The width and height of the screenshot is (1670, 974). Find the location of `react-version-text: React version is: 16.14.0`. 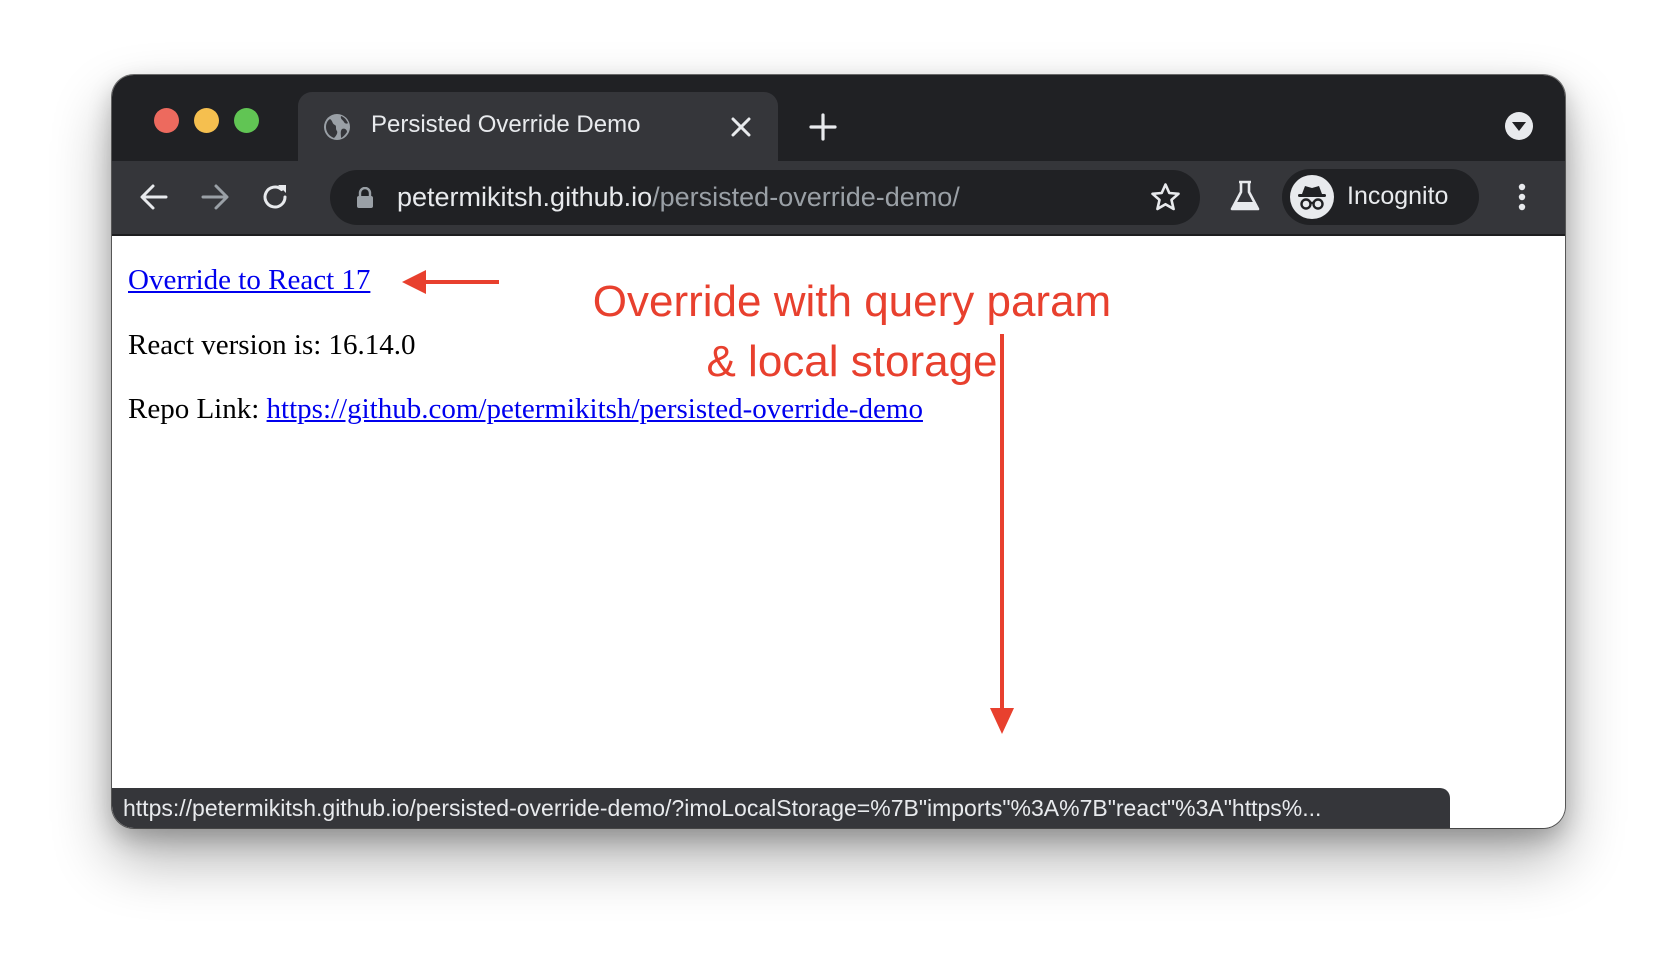

react-version-text: React version is: 16.14.0 is located at coordinates (272, 345).